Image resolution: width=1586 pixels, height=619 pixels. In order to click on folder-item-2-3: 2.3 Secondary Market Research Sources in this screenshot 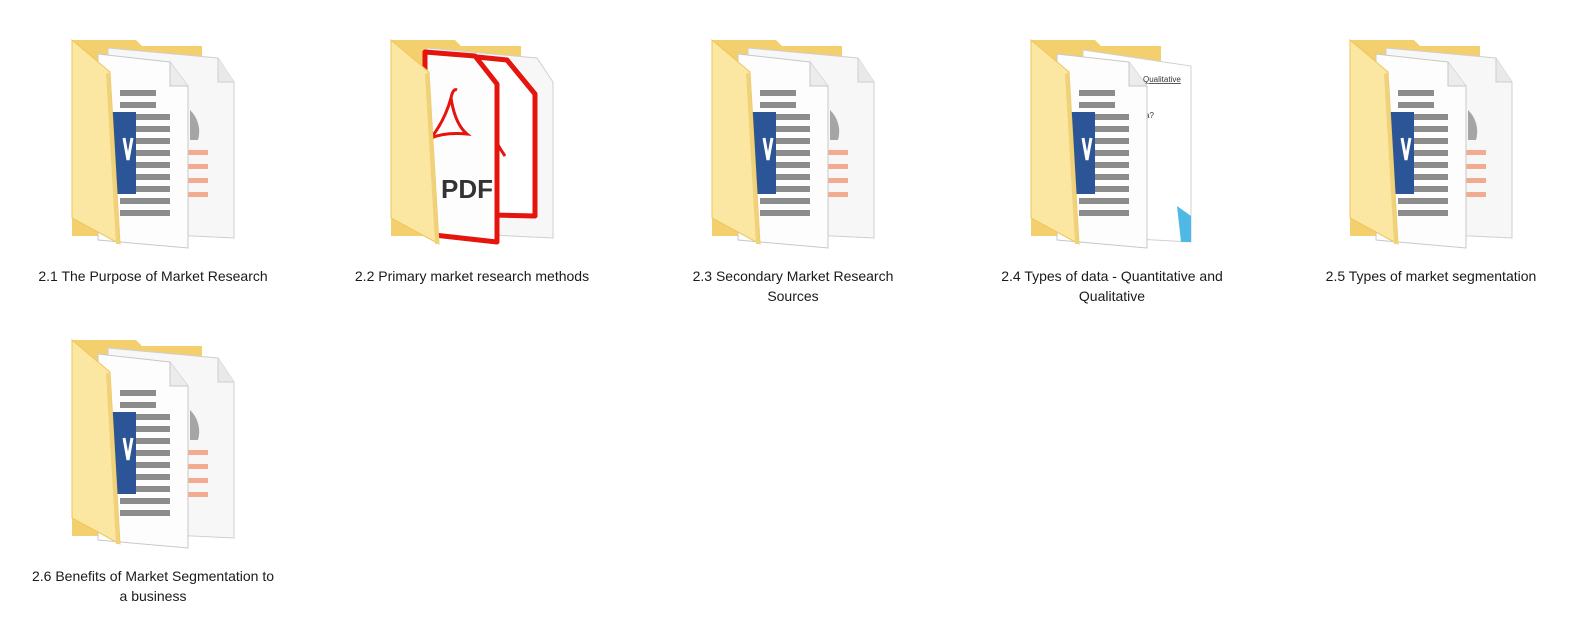, I will do `click(793, 157)`.